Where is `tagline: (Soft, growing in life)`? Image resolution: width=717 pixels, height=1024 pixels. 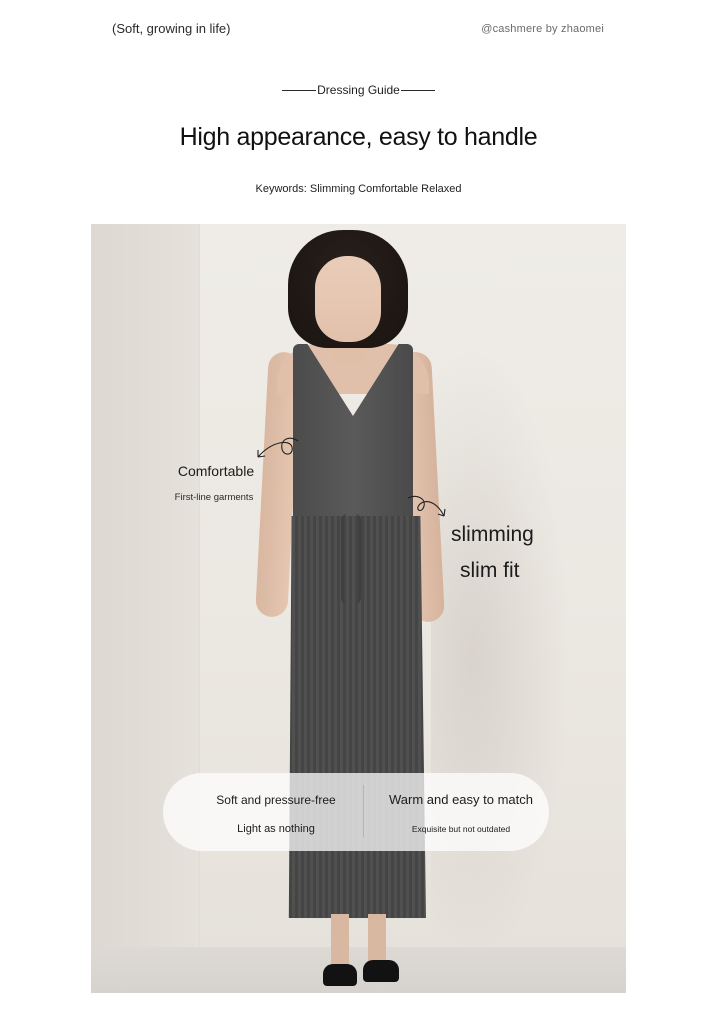 tagline: (Soft, growing in life) is located at coordinates (171, 28).